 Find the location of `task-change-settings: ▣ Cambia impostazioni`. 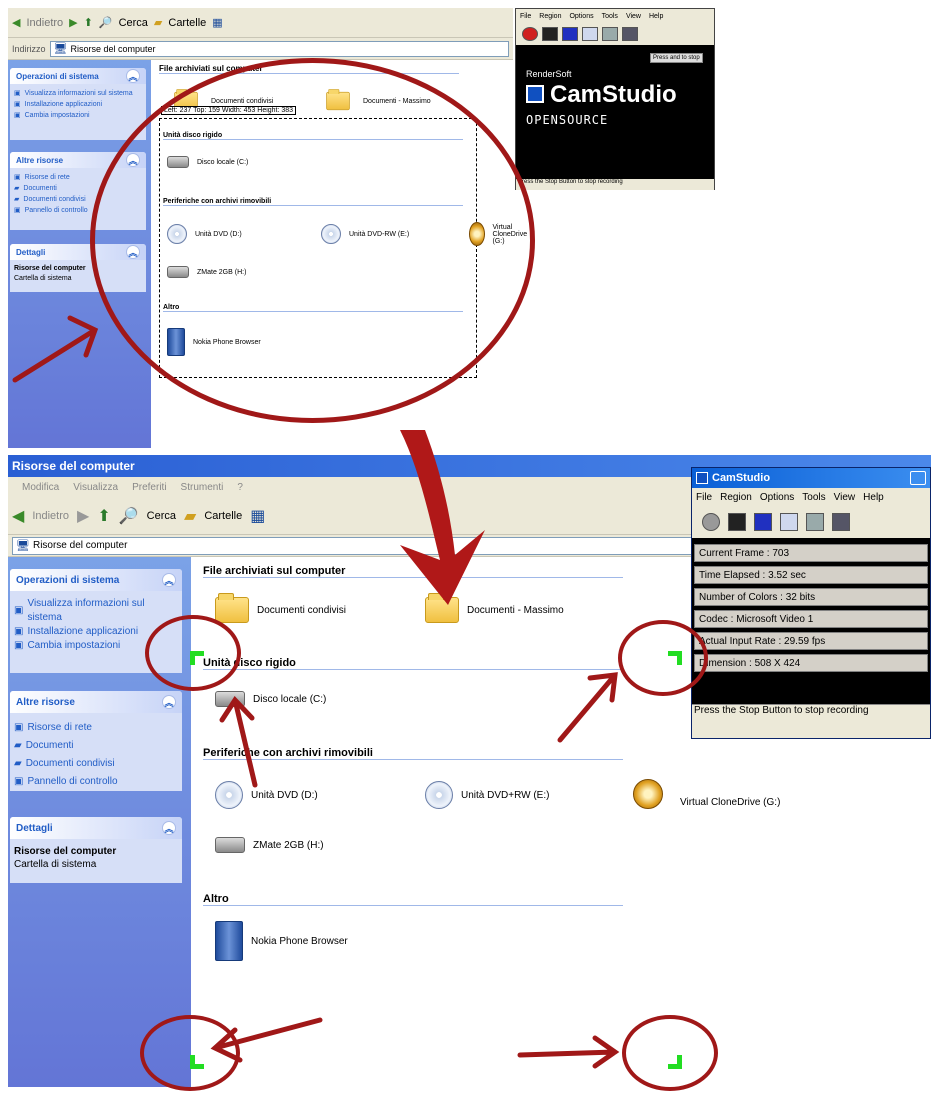

task-change-settings: ▣ Cambia impostazioni is located at coordinates (78, 115).